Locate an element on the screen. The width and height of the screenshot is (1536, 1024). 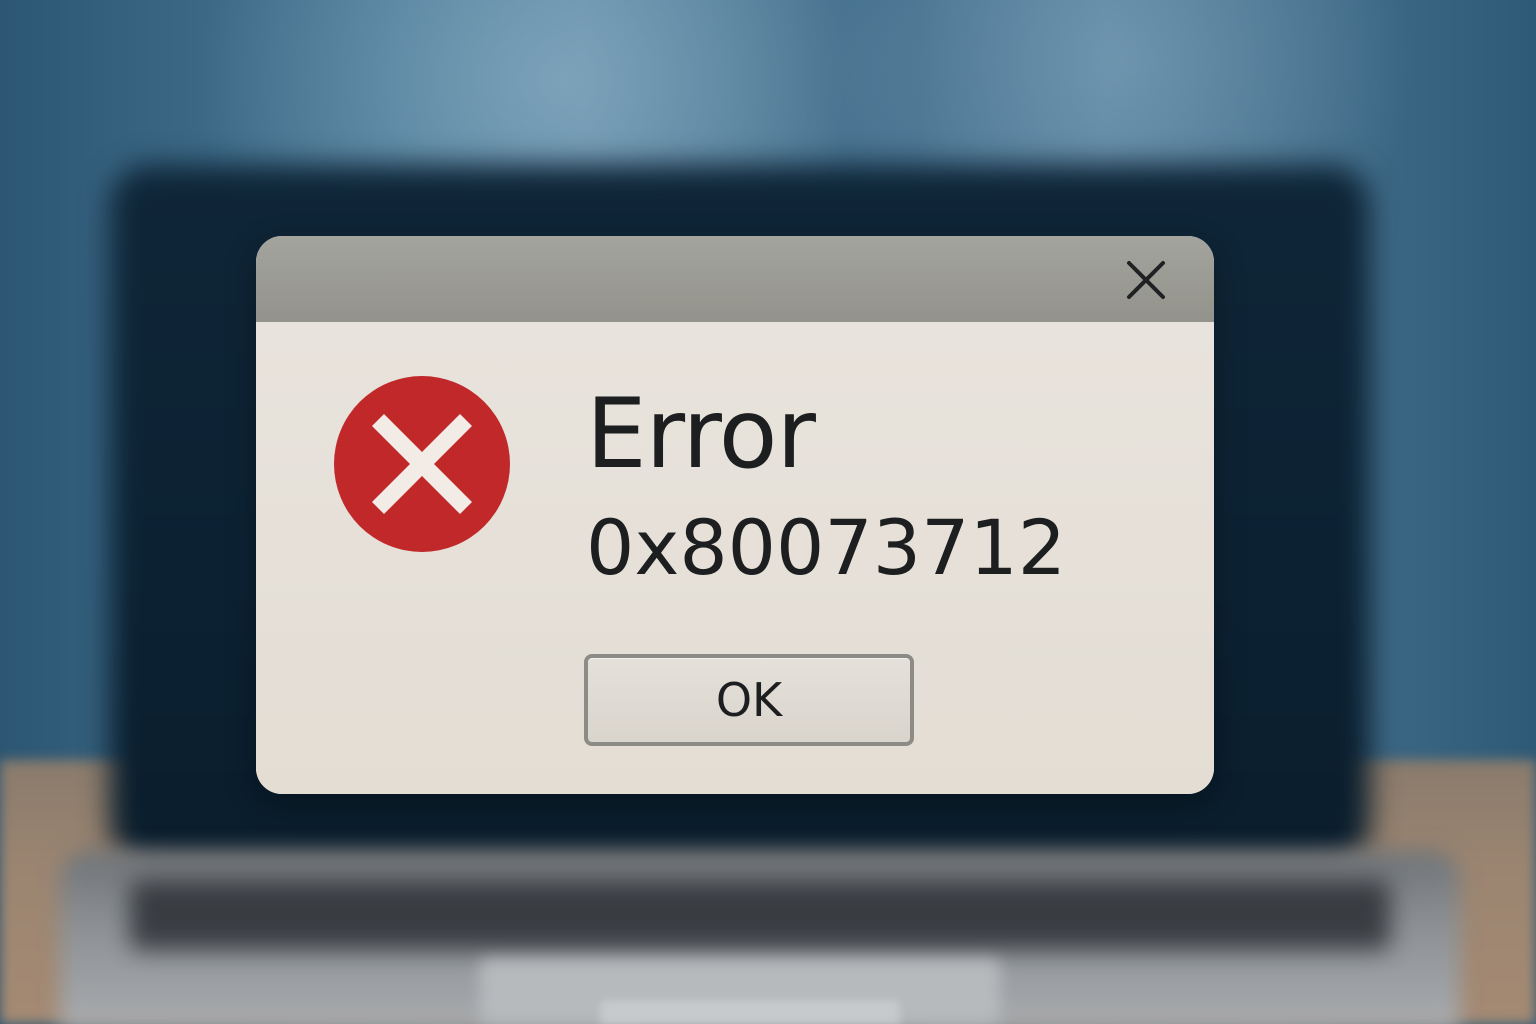
laptop-keyboard is located at coordinates (760, 915).